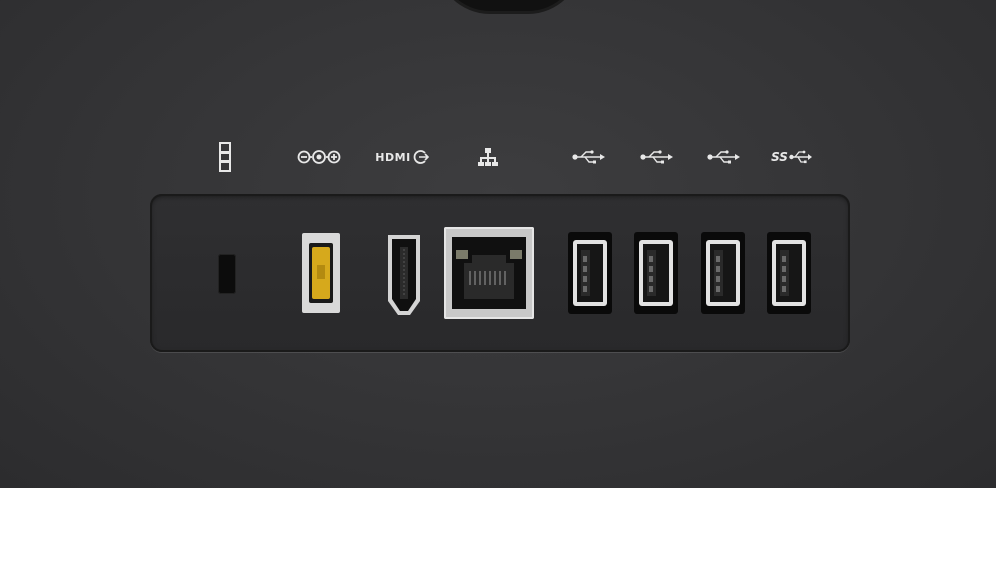  I want to click on hdmi-label: HDMI, so click(393, 157).